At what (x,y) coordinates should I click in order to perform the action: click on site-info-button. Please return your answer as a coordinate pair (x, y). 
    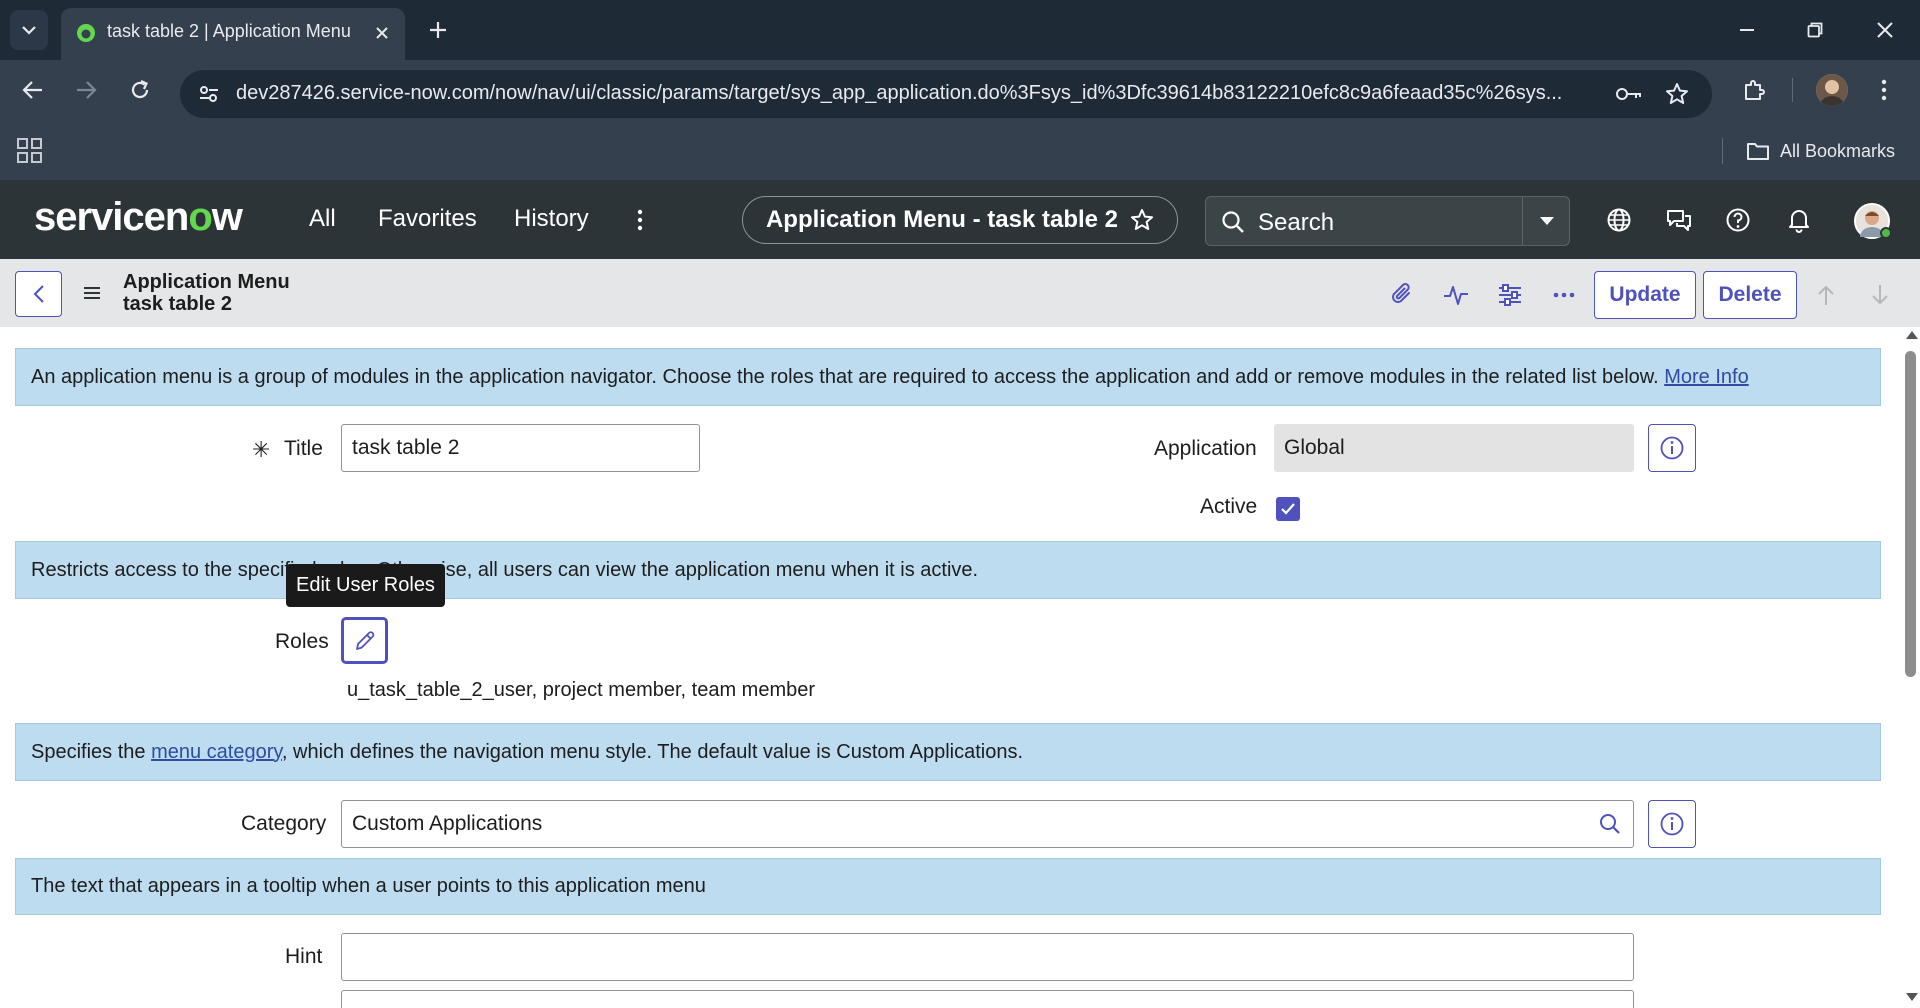
    Looking at the image, I should click on (209, 94).